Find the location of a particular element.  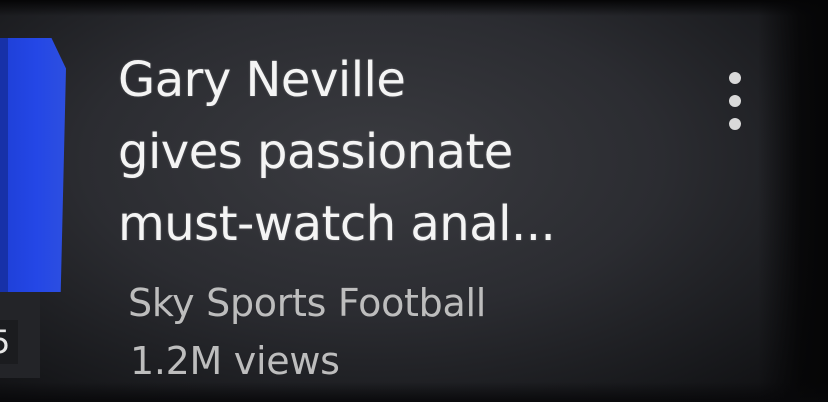

video-thumbnail is located at coordinates (33, 165).